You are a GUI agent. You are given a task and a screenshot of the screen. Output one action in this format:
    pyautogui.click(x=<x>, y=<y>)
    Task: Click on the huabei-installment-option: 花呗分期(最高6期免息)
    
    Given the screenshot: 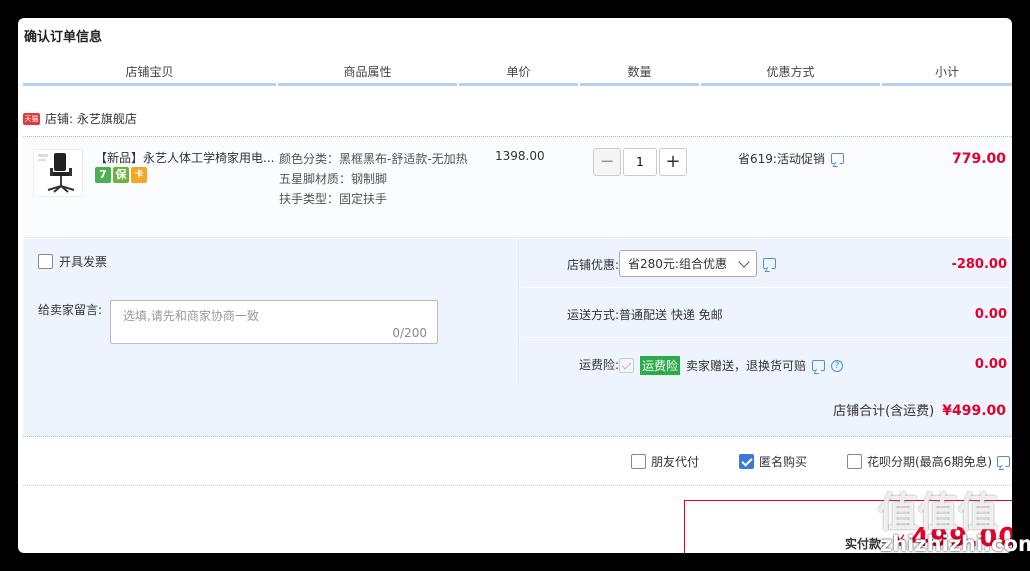 What is the action you would take?
    pyautogui.click(x=928, y=461)
    